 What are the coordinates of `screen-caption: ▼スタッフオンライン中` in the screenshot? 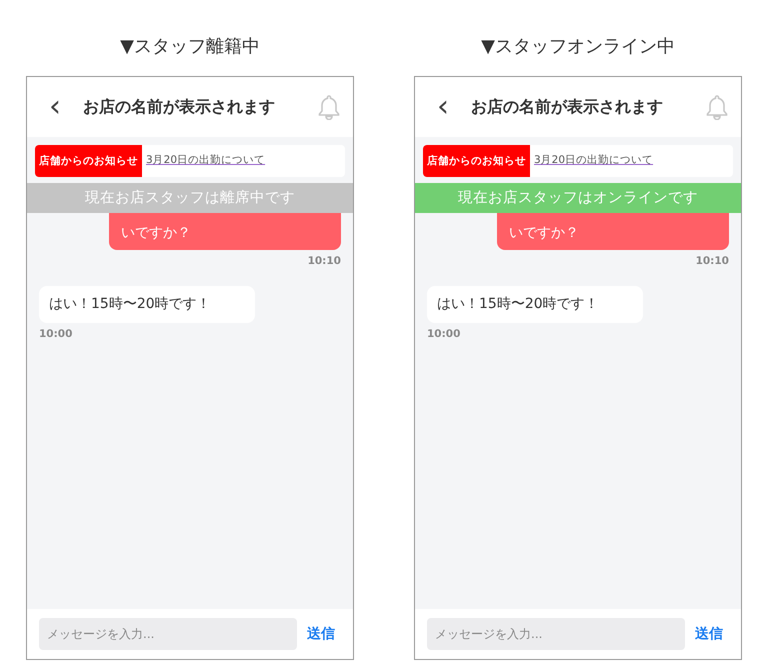 It's located at (578, 47).